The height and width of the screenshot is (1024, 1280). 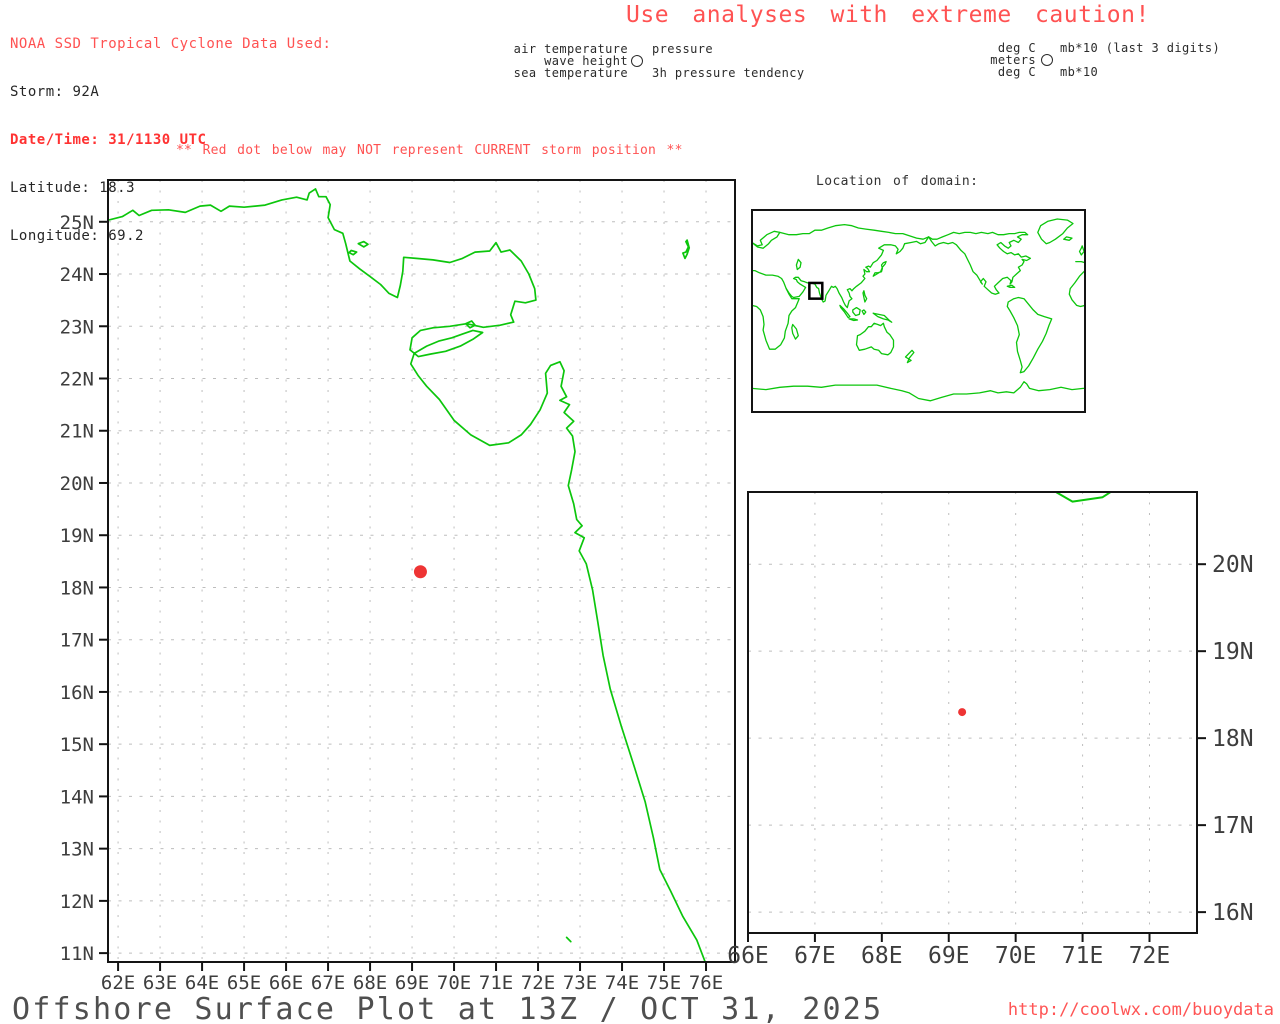 I want to click on x-tick-label: 65E, so click(x=244, y=983).